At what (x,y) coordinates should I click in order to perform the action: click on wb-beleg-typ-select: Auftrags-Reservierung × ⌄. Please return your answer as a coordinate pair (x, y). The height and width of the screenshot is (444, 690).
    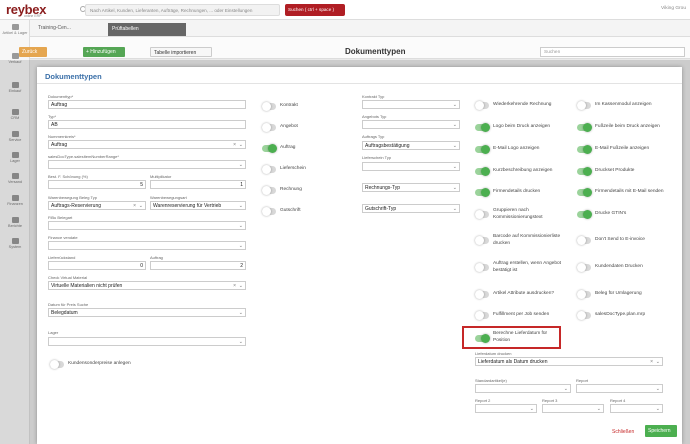
    Looking at the image, I should click on (97, 205).